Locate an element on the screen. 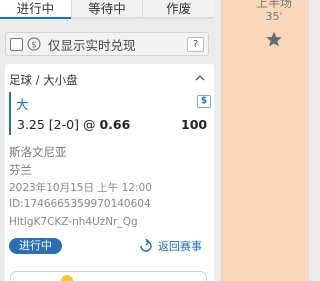 This screenshot has height=281, width=320. tab-in-progress: 进行中 is located at coordinates (35, 9).